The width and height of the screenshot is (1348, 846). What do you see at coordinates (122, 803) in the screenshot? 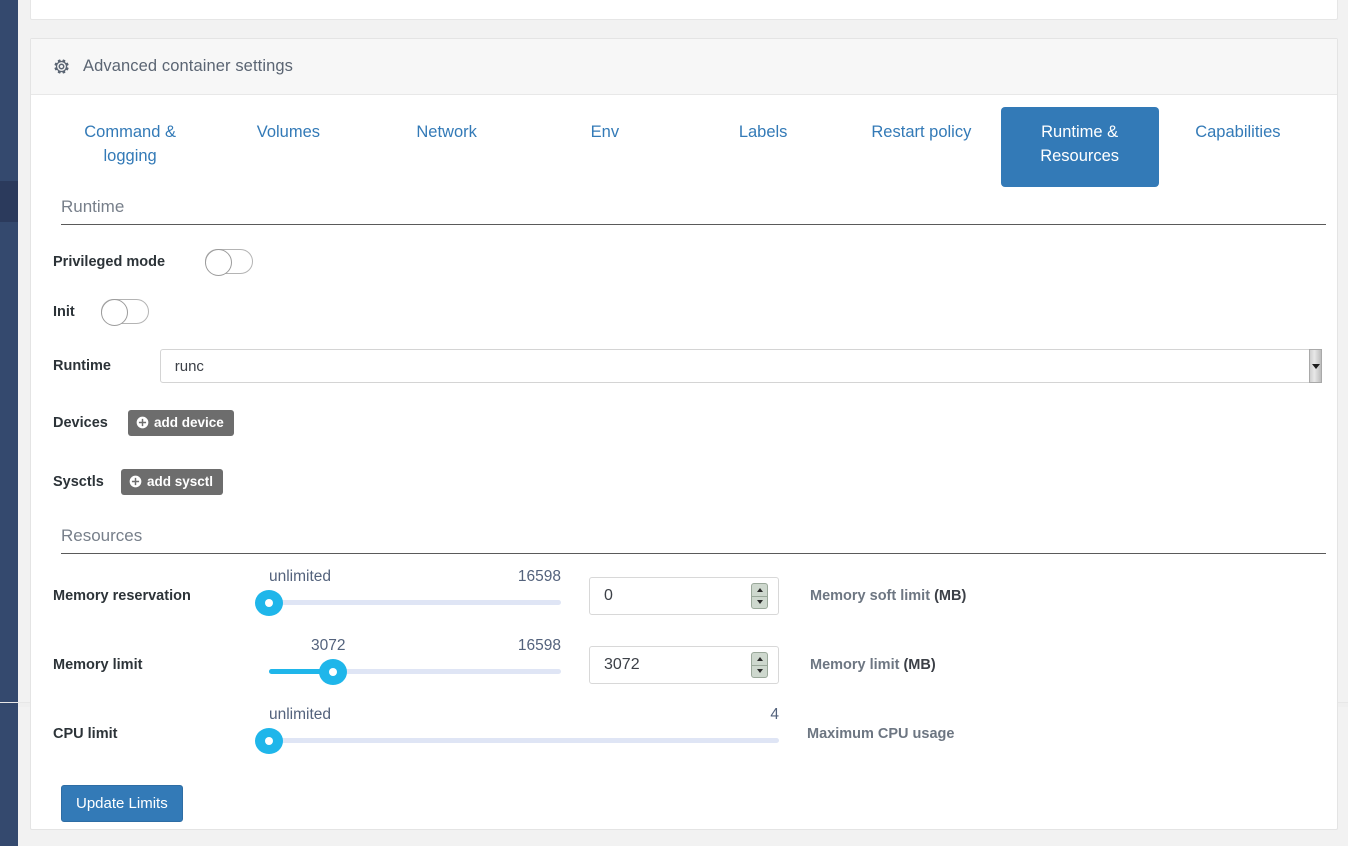
I see `update-limits-button: Update Limits` at bounding box center [122, 803].